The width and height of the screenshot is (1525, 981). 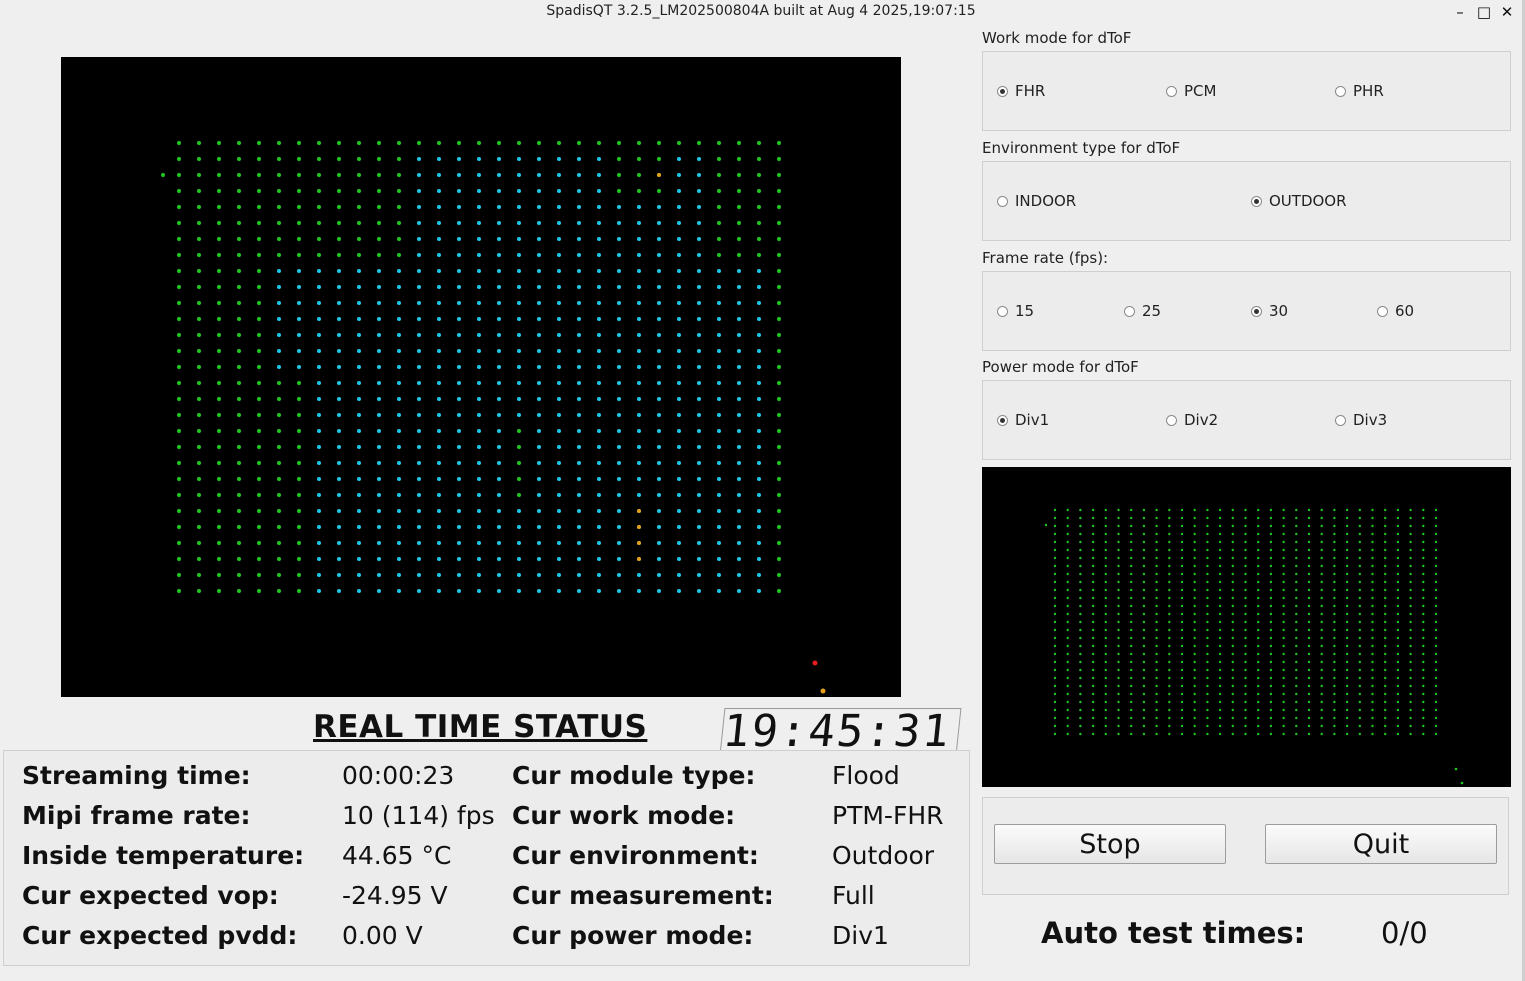 I want to click on radio-frame-rate-25: 25, so click(x=1142, y=311).